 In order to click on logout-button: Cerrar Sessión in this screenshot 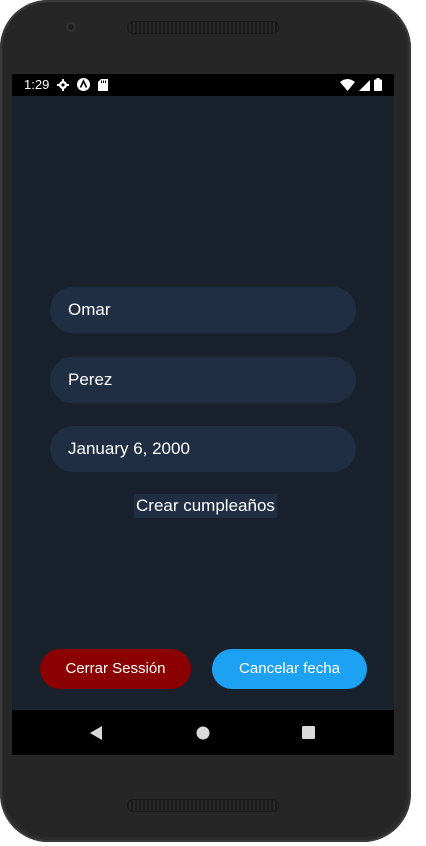, I will do `click(115, 669)`.